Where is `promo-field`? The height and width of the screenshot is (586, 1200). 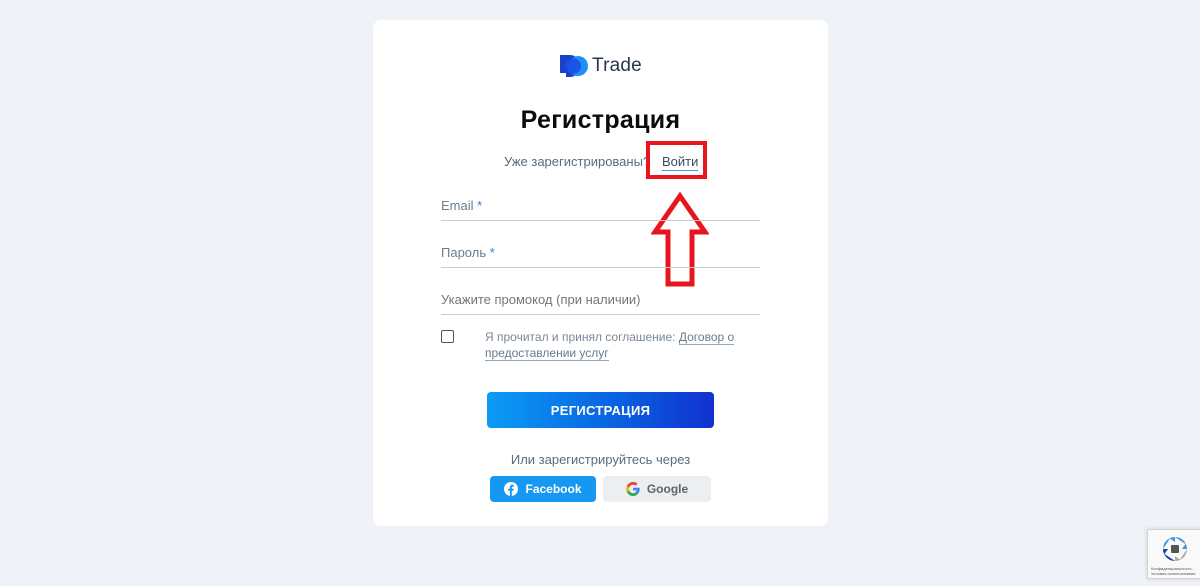
promo-field is located at coordinates (600, 303).